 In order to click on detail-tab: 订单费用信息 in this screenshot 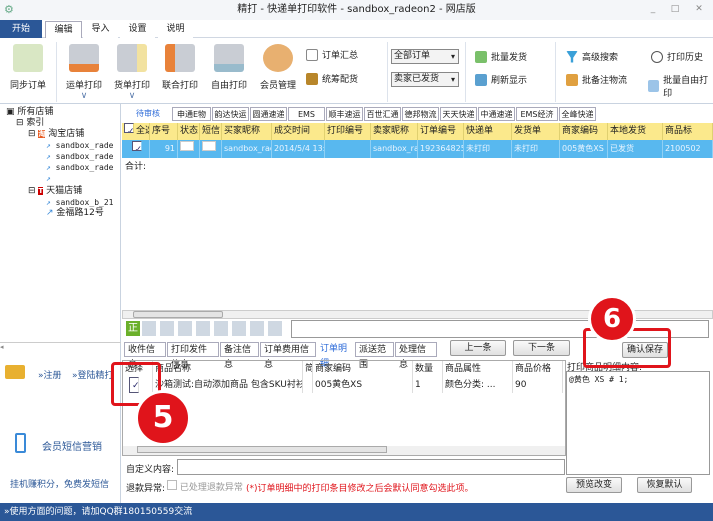, I will do `click(288, 356)`.